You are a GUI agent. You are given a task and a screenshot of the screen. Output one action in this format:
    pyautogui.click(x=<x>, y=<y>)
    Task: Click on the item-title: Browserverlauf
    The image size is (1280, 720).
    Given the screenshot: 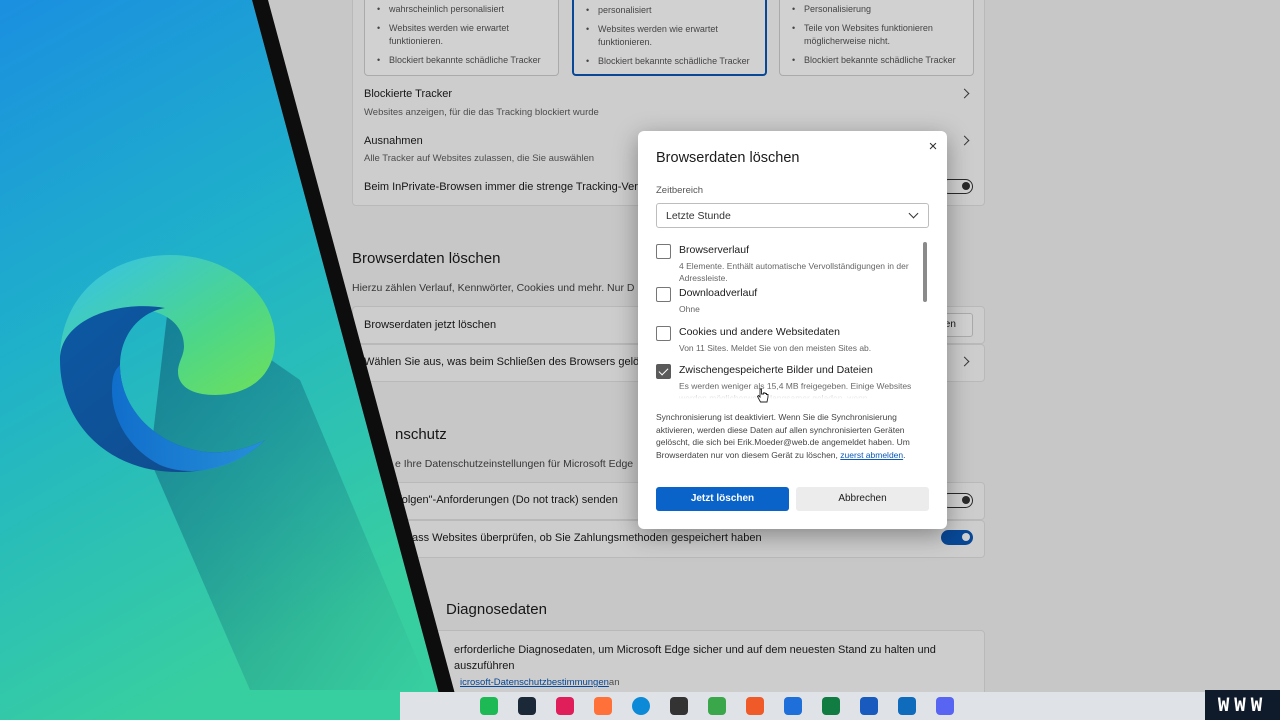 What is the action you would take?
    pyautogui.click(x=714, y=250)
    